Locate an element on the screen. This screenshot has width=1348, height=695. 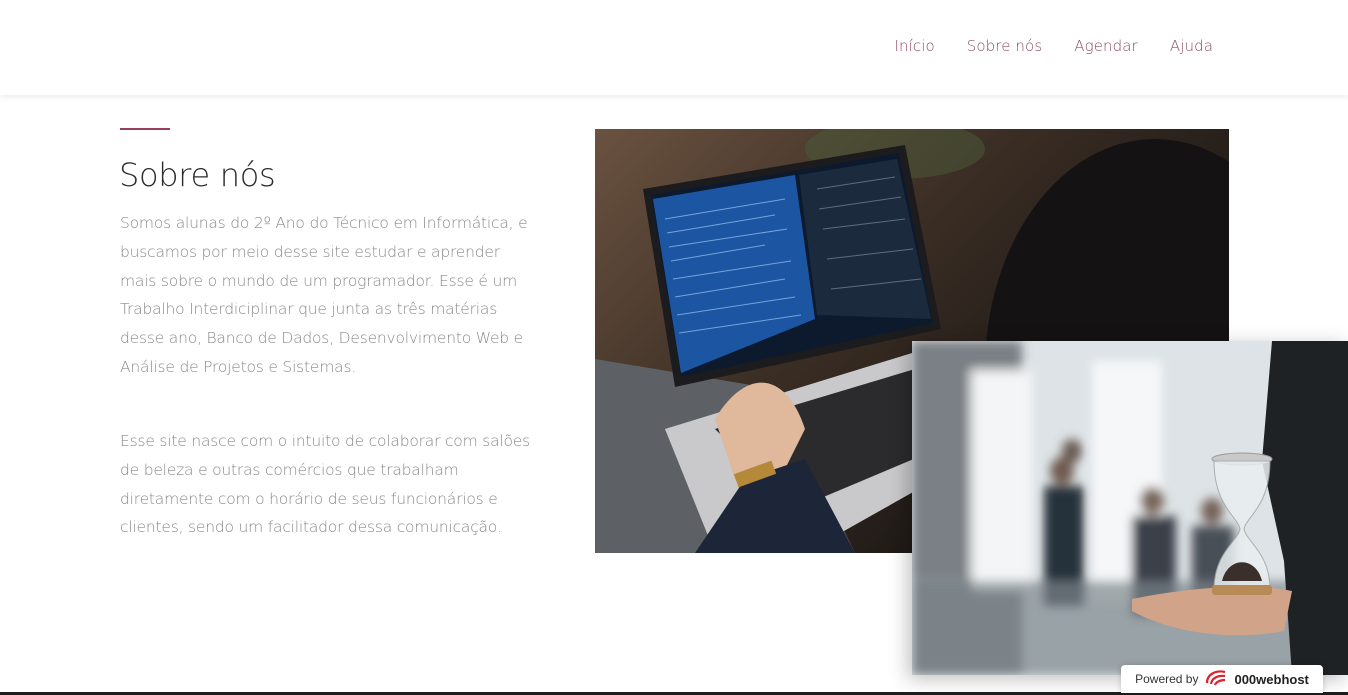
nav-link-sobre-nos: Sobre nós is located at coordinates (1004, 46).